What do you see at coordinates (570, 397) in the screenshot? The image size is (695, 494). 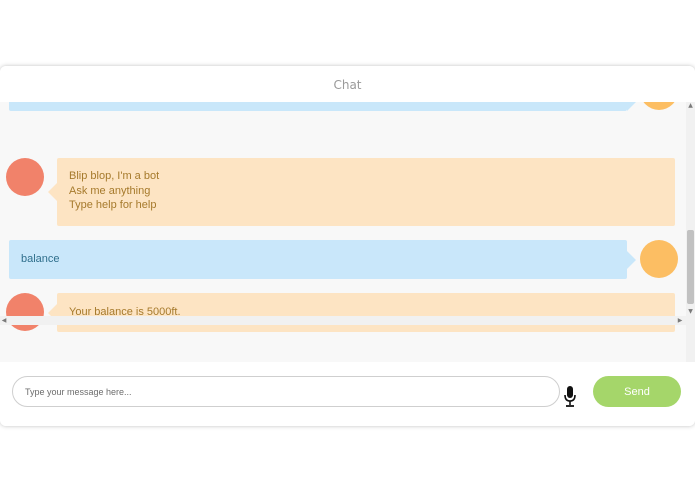 I see `microphone-icon` at bounding box center [570, 397].